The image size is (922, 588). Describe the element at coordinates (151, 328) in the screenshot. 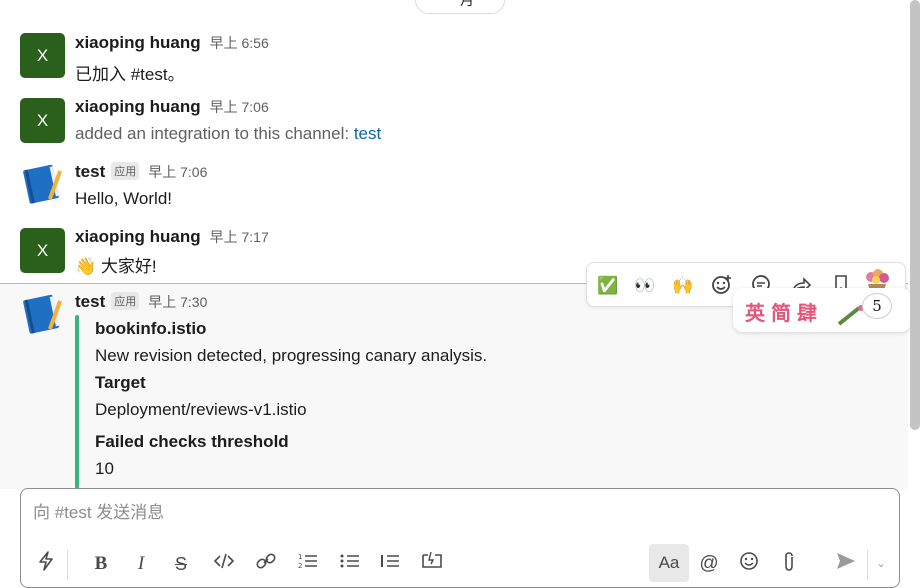

I see `attachment-title: bookinfo.istio` at that location.